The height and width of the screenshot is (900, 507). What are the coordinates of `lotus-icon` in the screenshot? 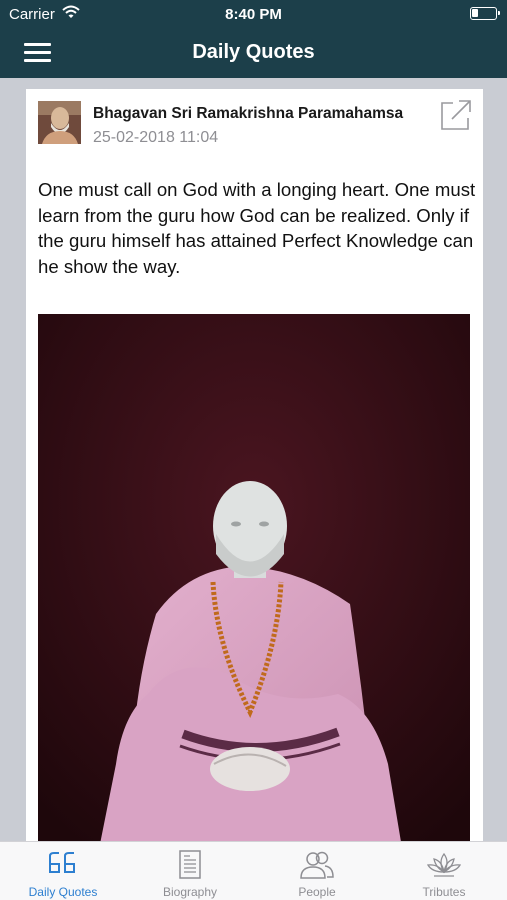 It's located at (444, 865).